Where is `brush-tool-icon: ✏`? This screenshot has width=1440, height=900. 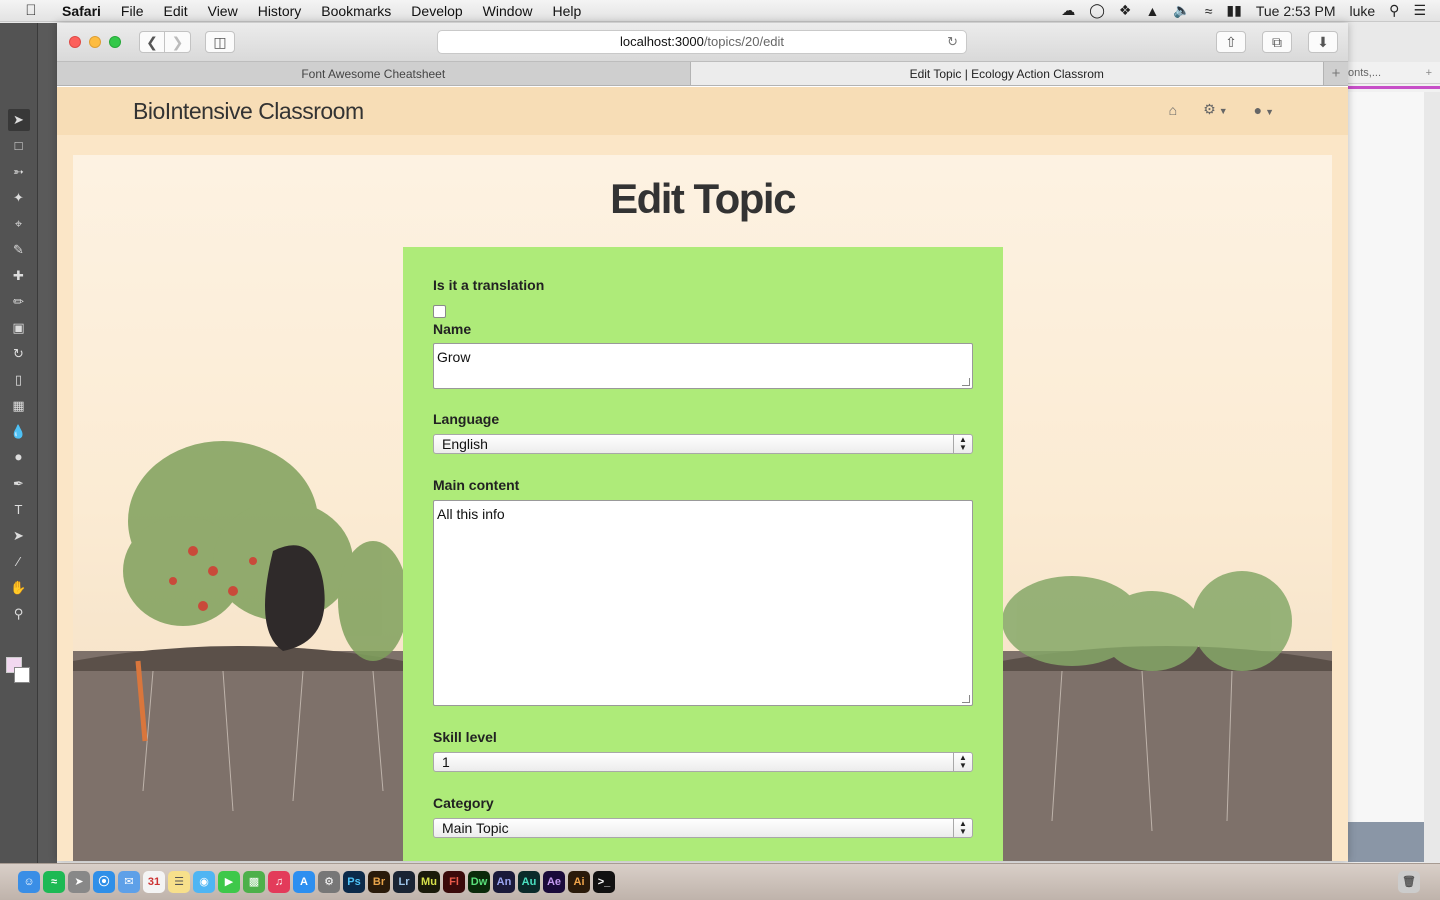 brush-tool-icon: ✏ is located at coordinates (19, 302).